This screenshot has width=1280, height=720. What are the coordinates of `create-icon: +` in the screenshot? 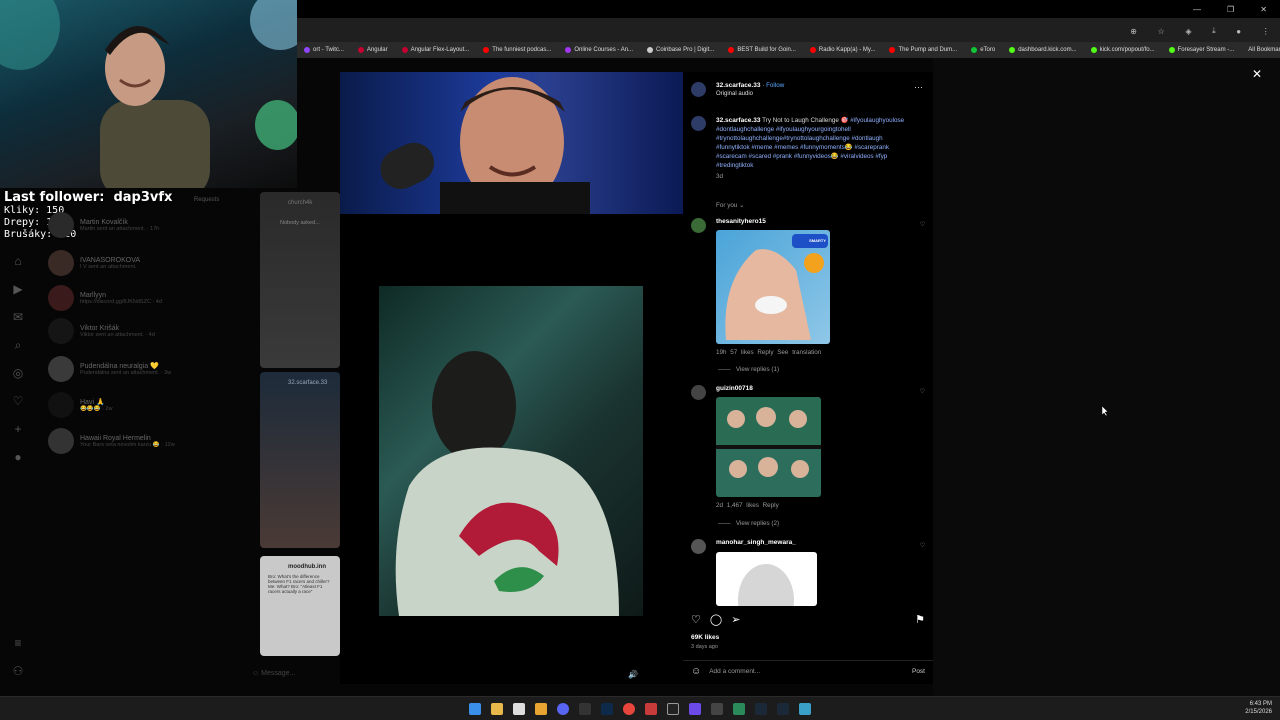 It's located at (18, 429).